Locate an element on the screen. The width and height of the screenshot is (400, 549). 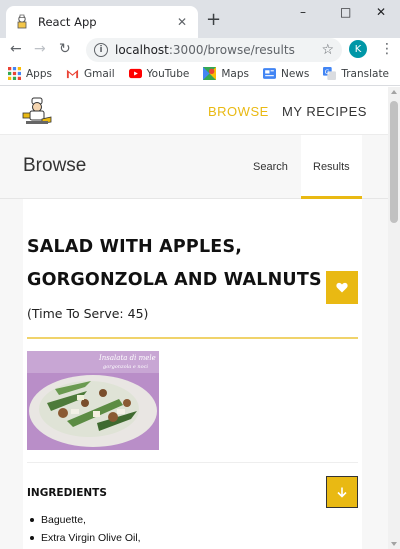
tab-results: Results is located at coordinates (331, 167).